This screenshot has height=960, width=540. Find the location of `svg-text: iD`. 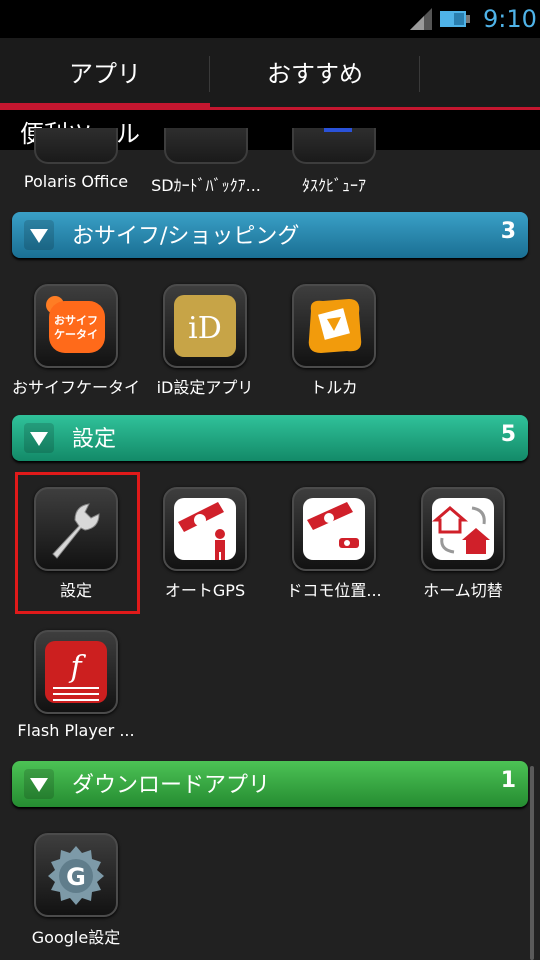

svg-text: iD is located at coordinates (205, 328).